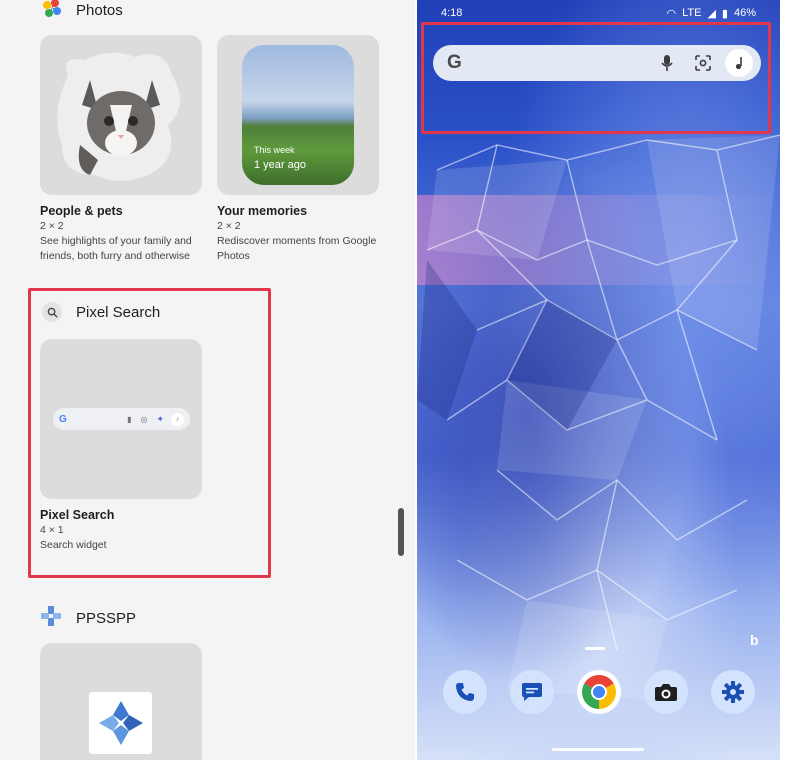 This screenshot has width=800, height=760. I want to click on settings-app-icon, so click(732, 692).